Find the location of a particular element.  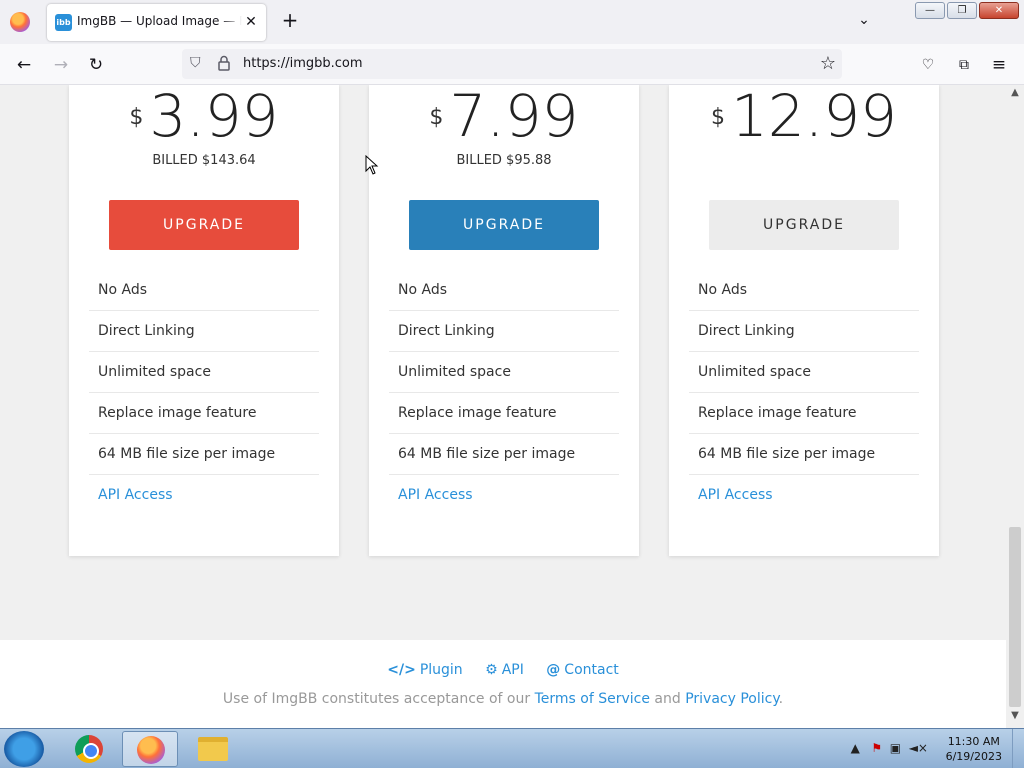

window-controls: — ❐ ✕ is located at coordinates (967, 10).